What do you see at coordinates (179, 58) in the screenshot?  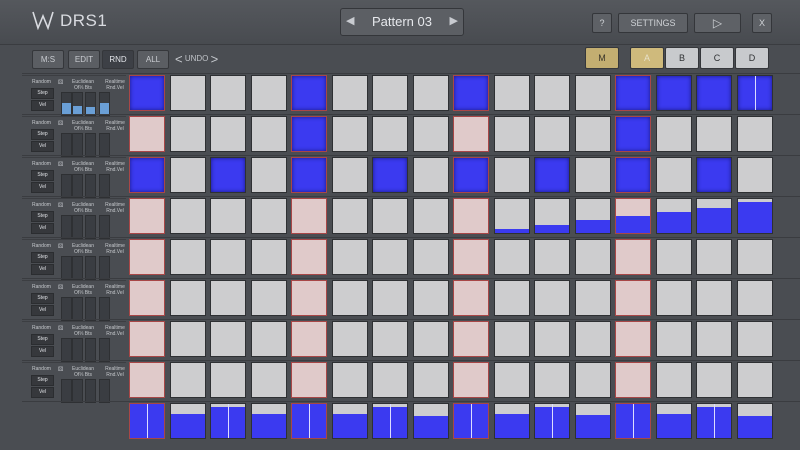 I see `undo-left-icon: <` at bounding box center [179, 58].